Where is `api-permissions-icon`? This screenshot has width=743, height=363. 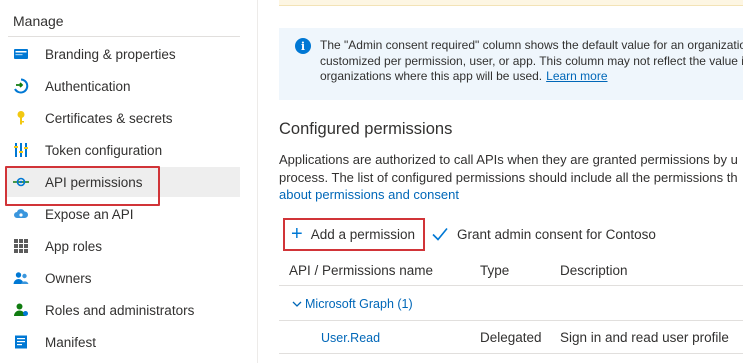
api-permissions-icon is located at coordinates (21, 182).